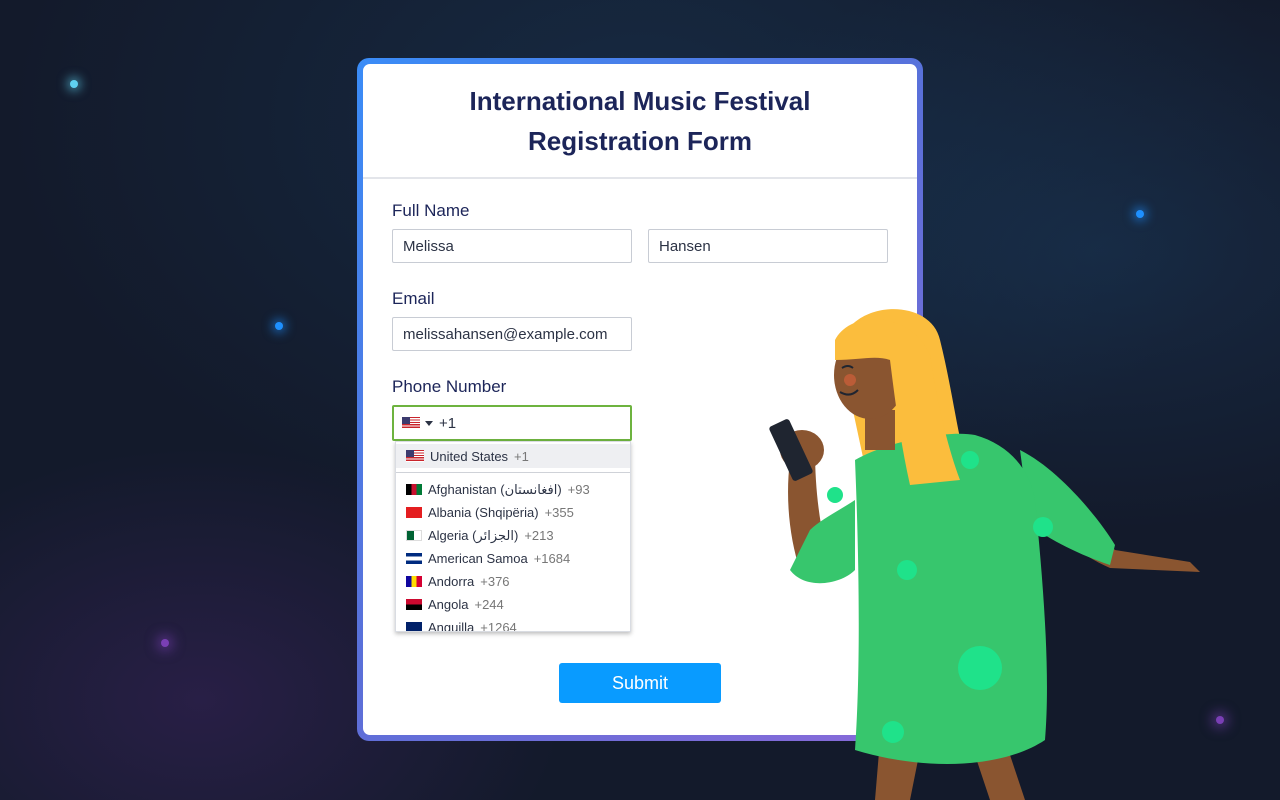 Image resolution: width=1280 pixels, height=800 pixels. Describe the element at coordinates (414, 604) in the screenshot. I see `flag-ao-icon` at that location.